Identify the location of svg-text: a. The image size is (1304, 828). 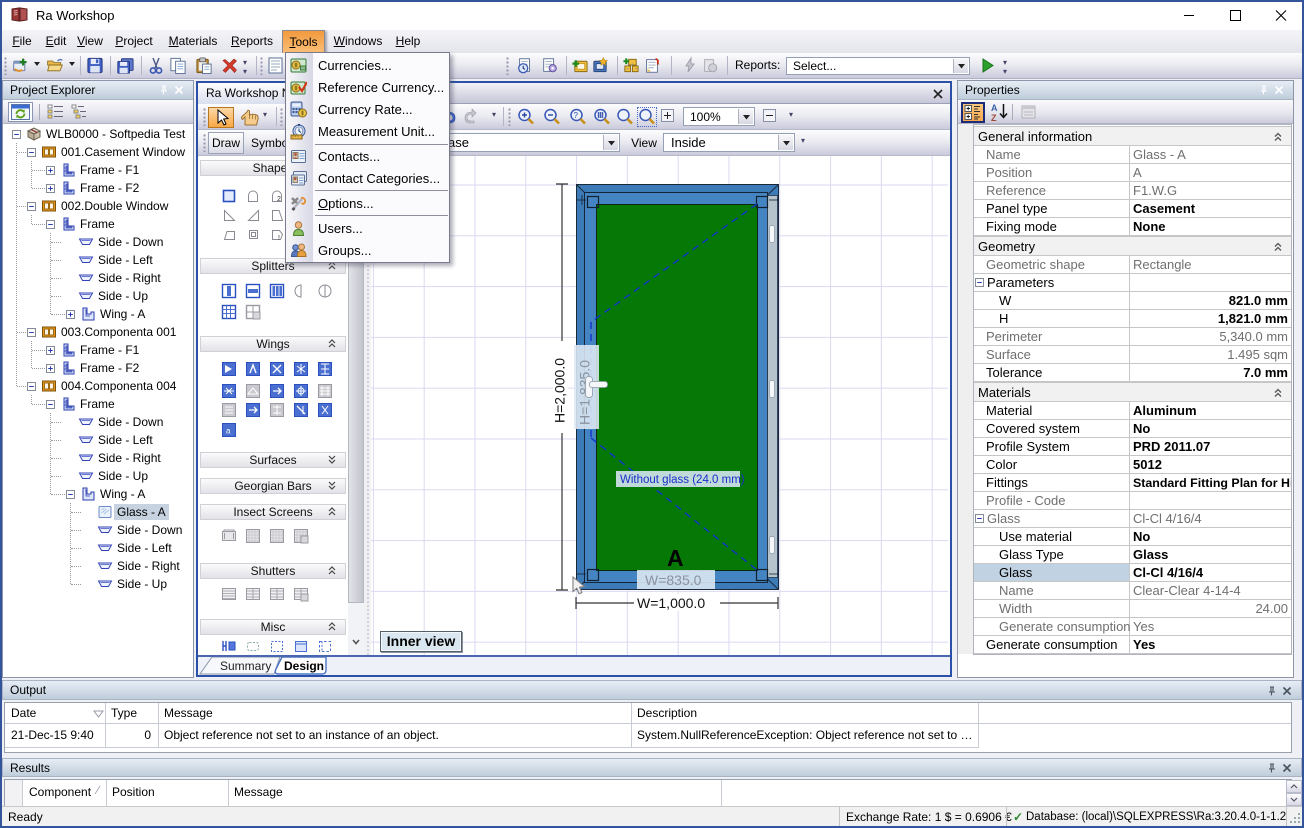
(228, 431).